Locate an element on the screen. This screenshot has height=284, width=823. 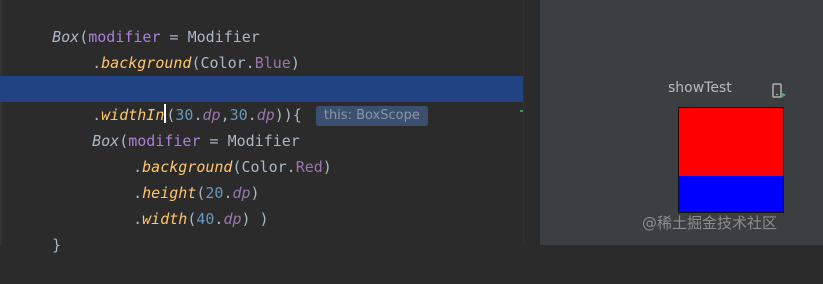
editor-gutter is located at coordinates (1, 122).